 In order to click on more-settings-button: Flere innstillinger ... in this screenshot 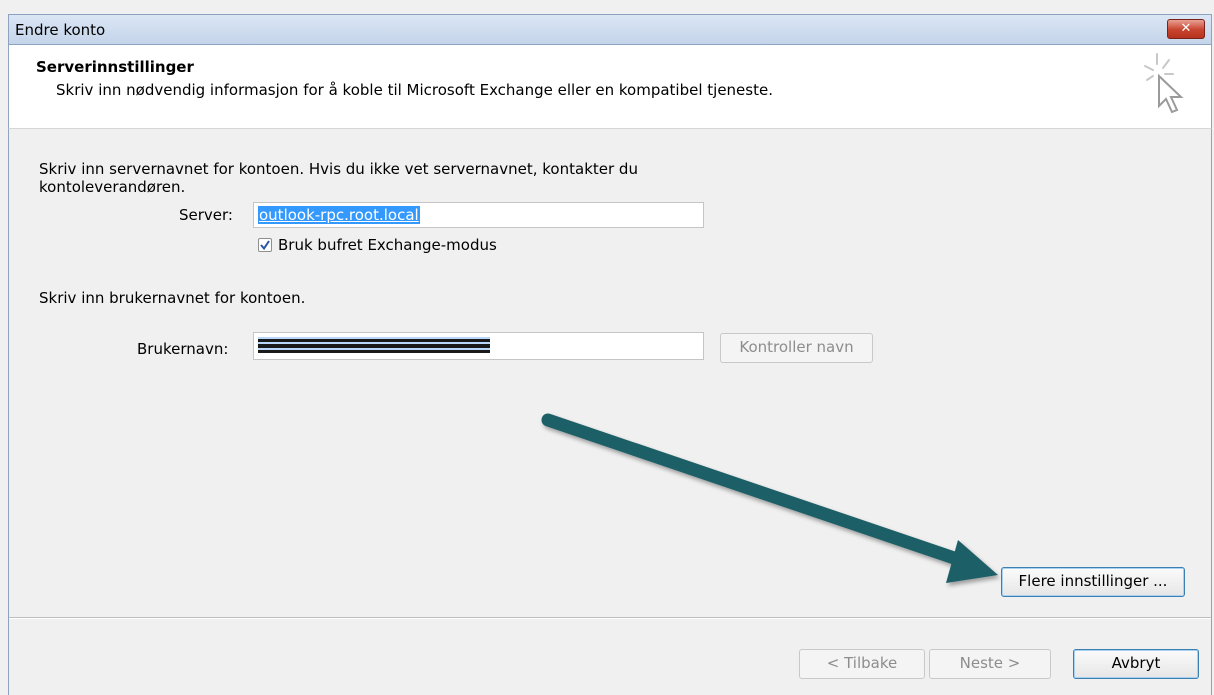, I will do `click(1093, 582)`.